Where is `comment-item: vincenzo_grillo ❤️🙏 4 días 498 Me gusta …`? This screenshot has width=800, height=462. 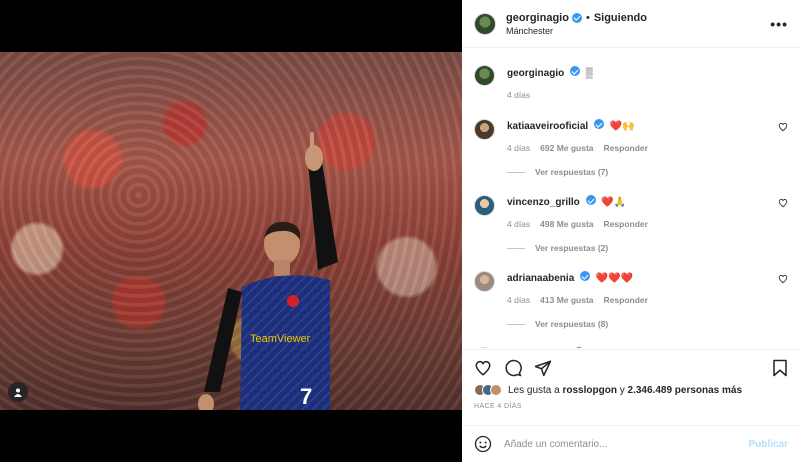
comment-item: vincenzo_grillo ❤️🙏 4 días 498 Me gusta … is located at coordinates (631, 222).